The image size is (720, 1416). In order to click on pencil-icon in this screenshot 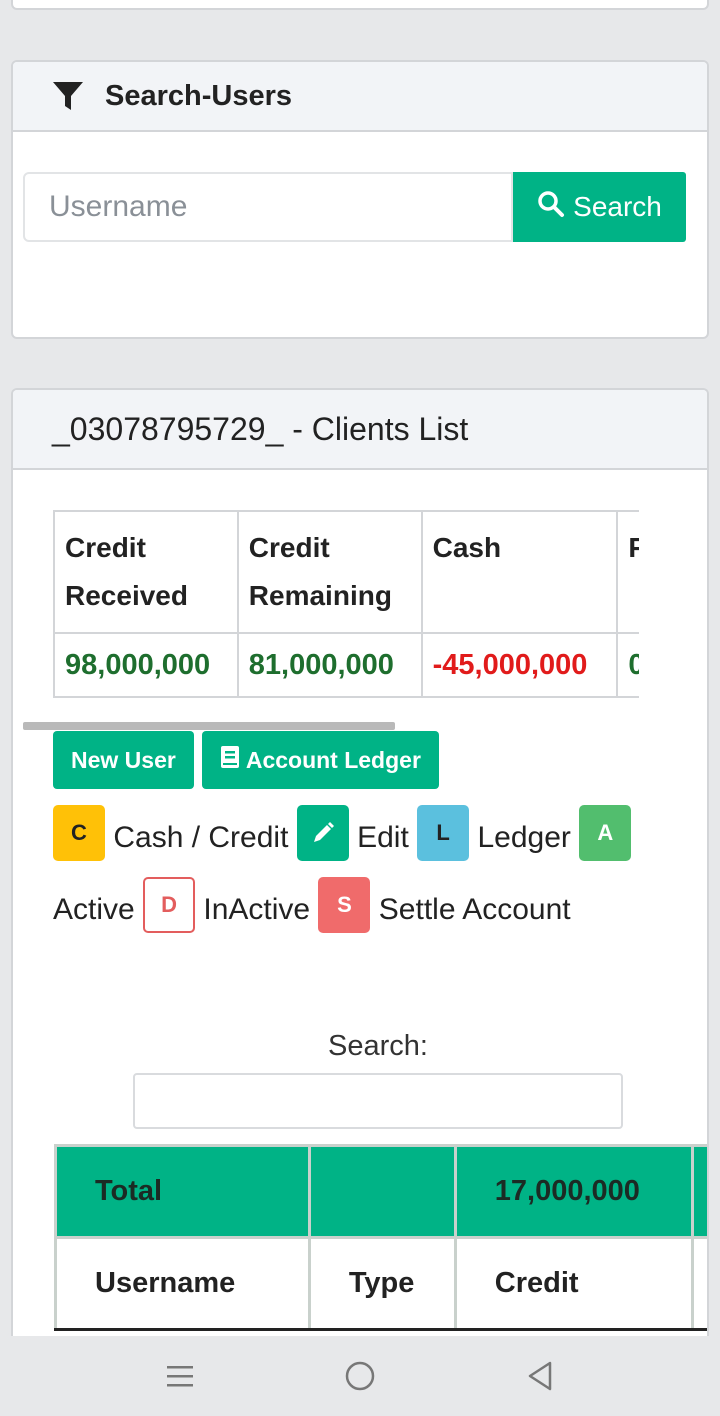, I will do `click(323, 832)`.